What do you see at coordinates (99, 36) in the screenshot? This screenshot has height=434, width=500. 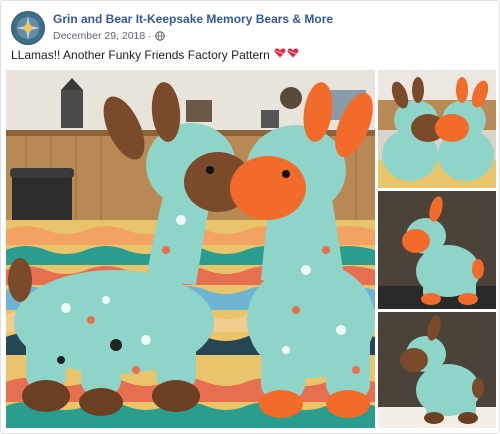 I see `post-date: December 29, 2018` at bounding box center [99, 36].